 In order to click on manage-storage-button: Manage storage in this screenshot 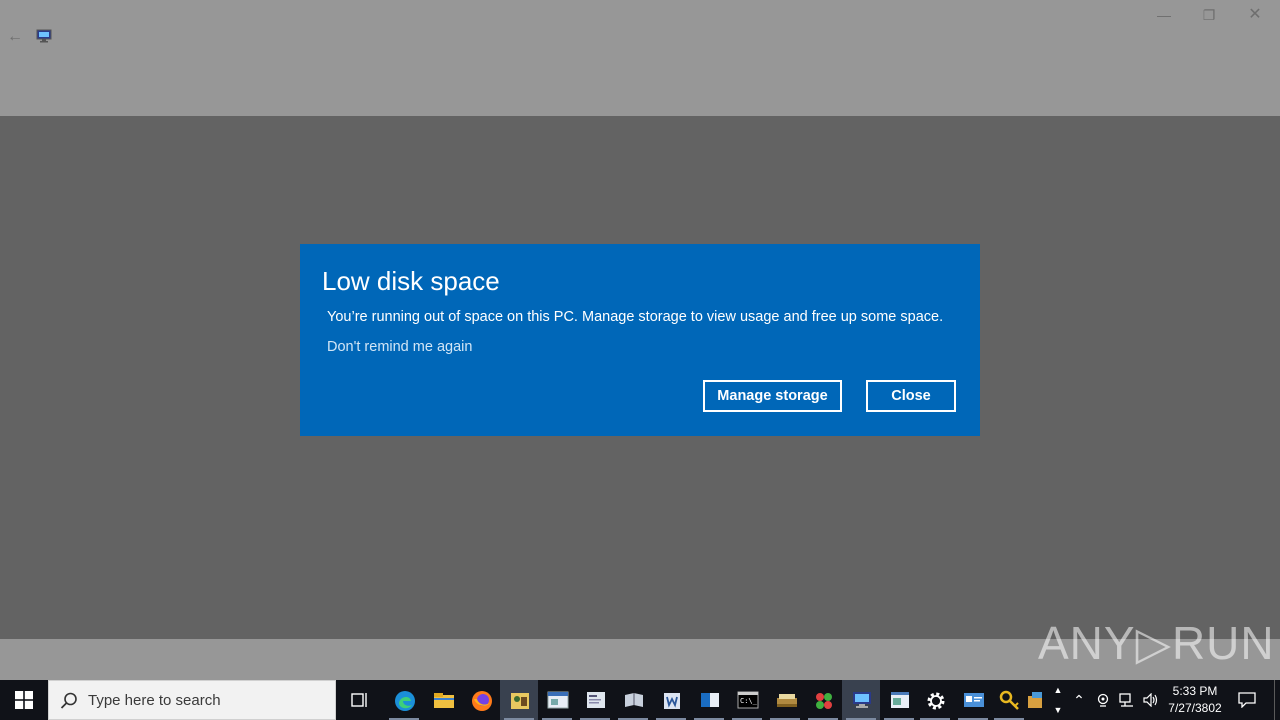, I will do `click(772, 396)`.